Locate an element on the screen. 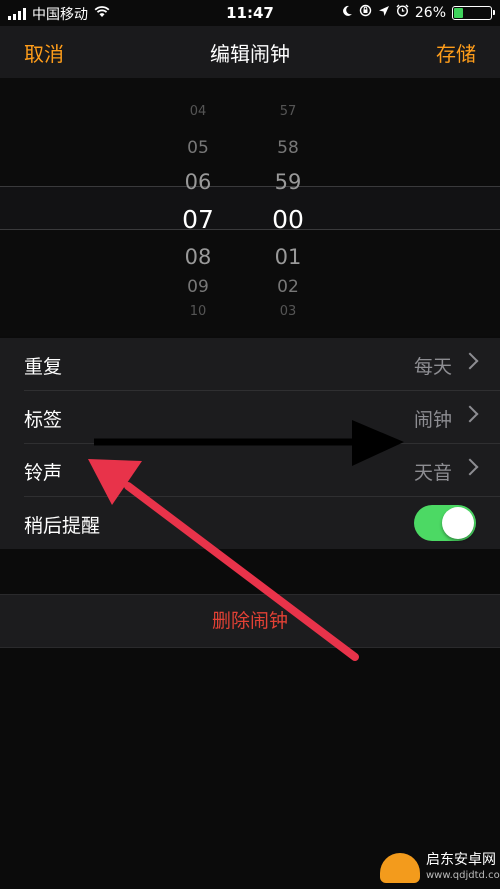 The image size is (500, 889). minute-wheel: 57 58 59 00 01 02 03 is located at coordinates (288, 207).